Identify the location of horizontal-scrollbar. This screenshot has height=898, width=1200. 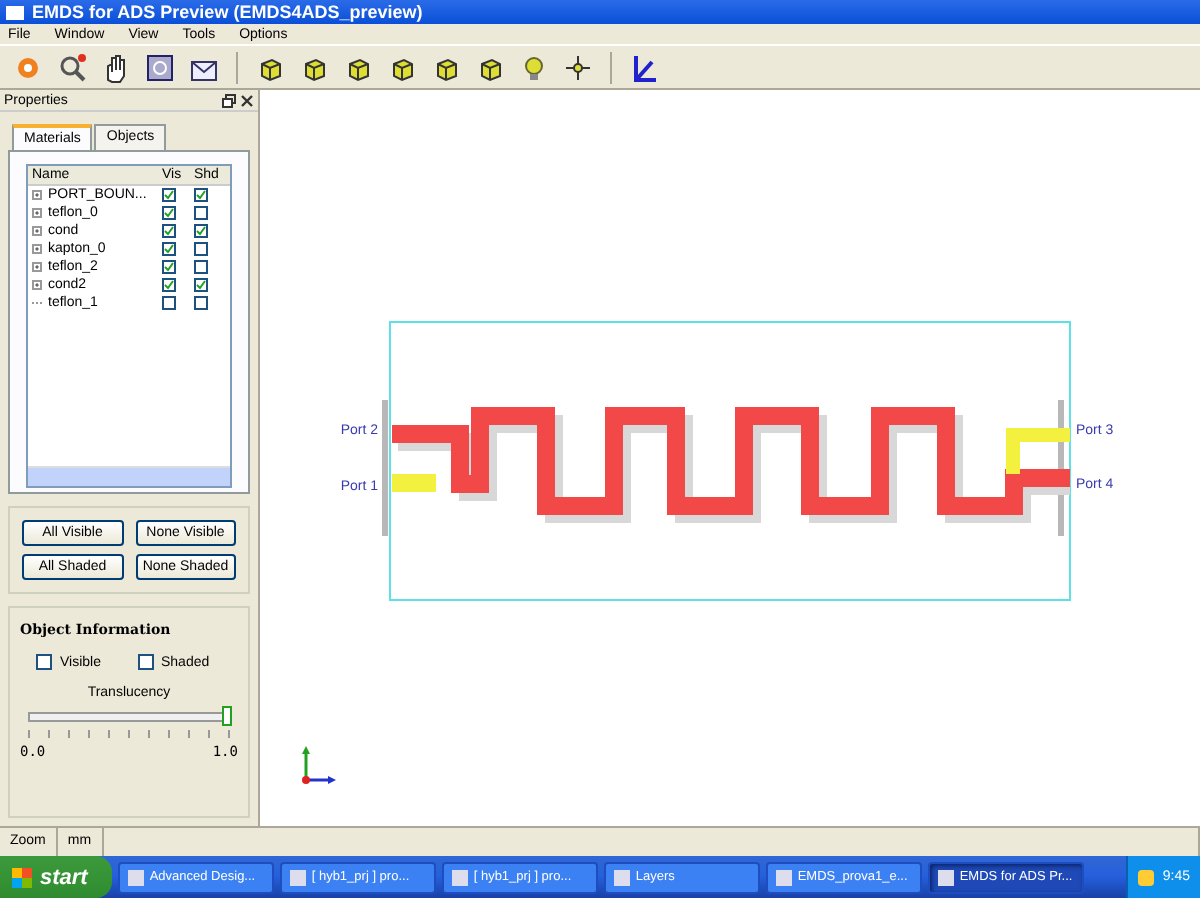
(129, 476).